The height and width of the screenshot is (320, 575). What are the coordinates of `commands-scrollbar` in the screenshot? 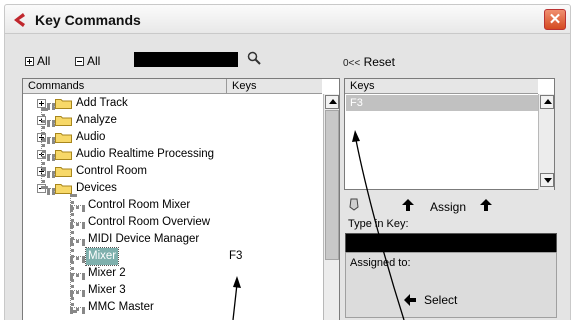 It's located at (331, 207).